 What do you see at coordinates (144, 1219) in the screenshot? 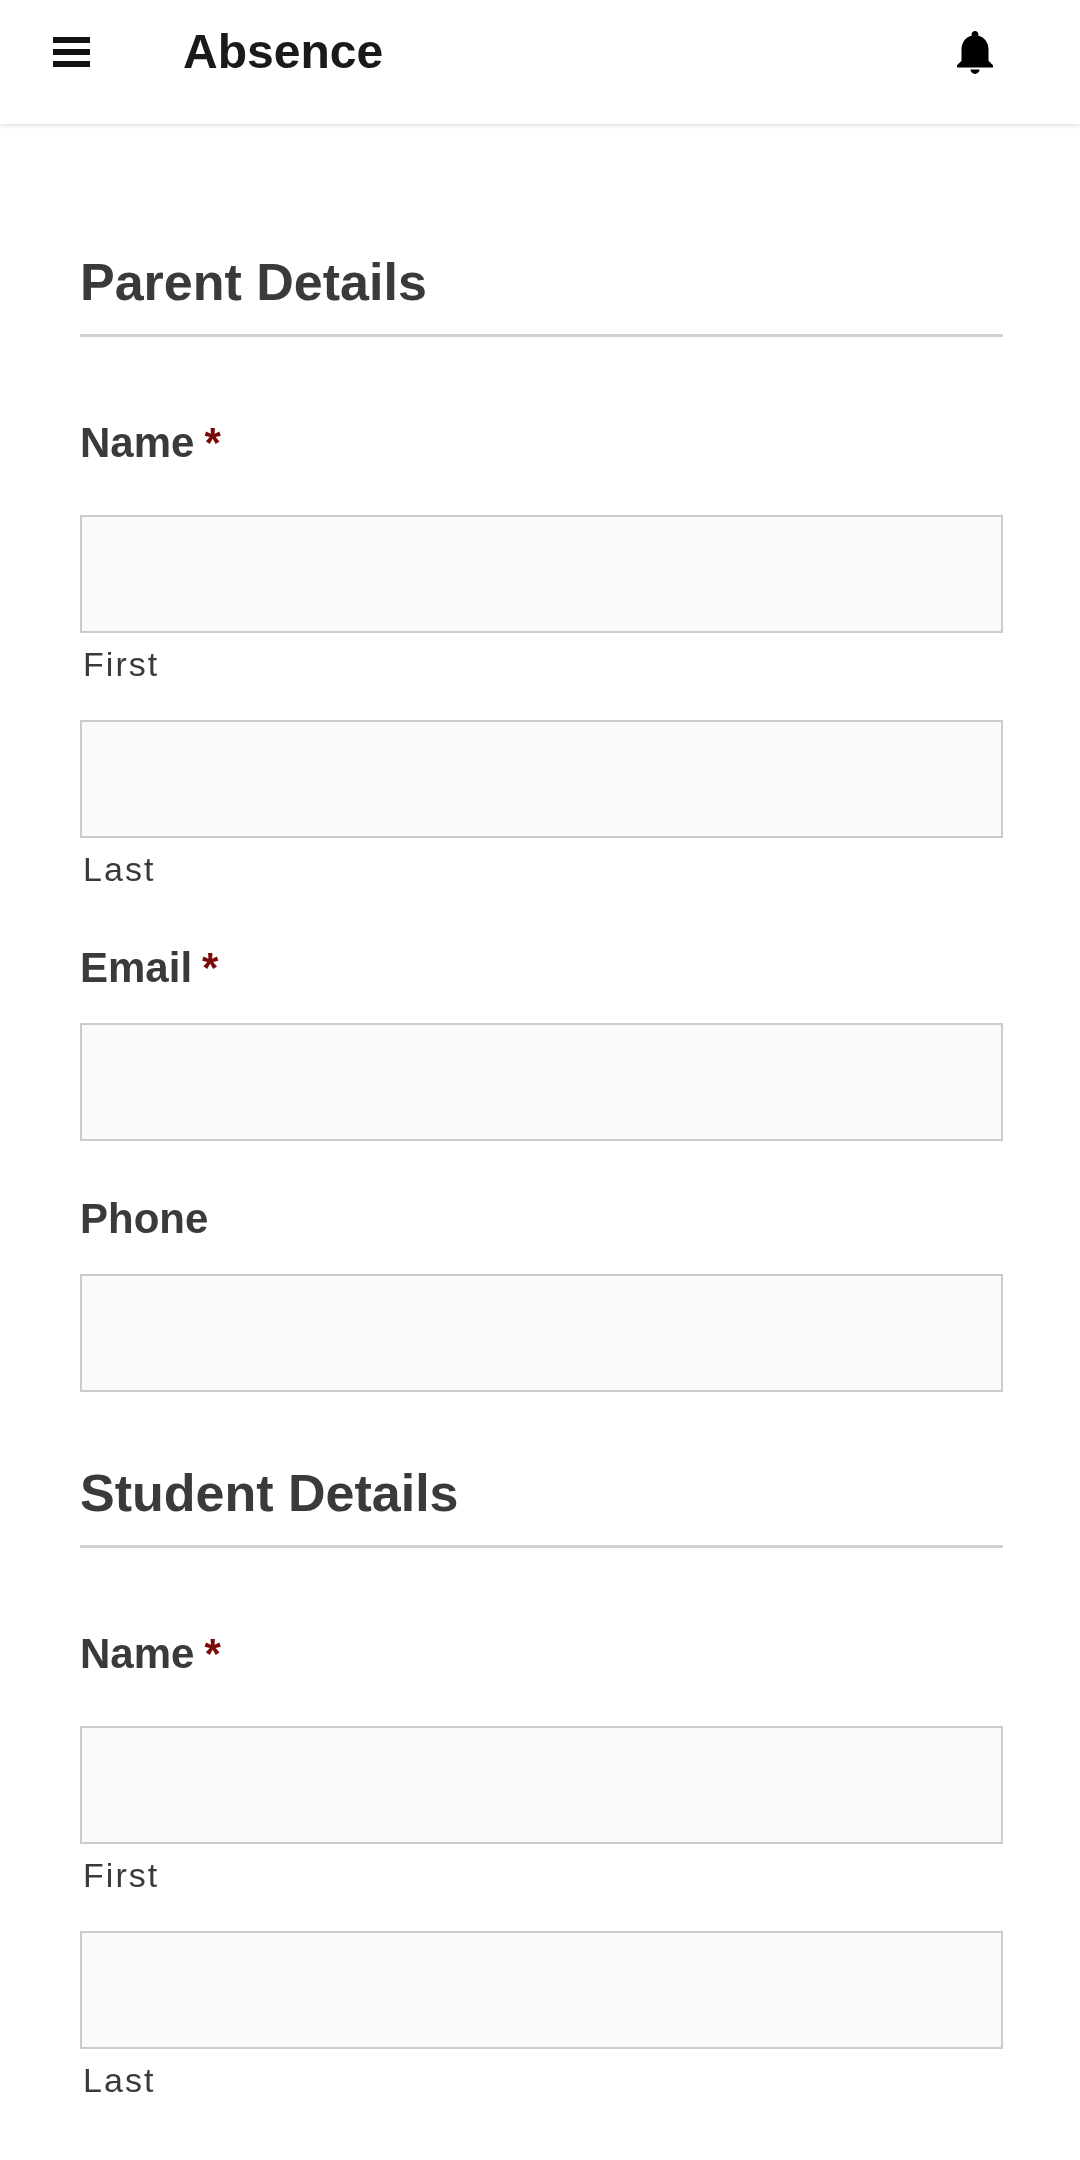
I see `field-label: Phone` at bounding box center [144, 1219].